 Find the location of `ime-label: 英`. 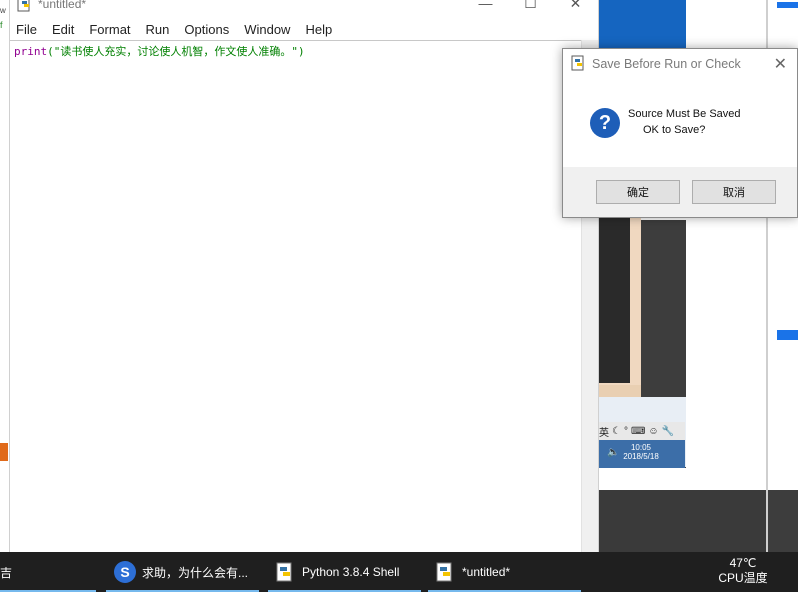

ime-label: 英 is located at coordinates (604, 433).